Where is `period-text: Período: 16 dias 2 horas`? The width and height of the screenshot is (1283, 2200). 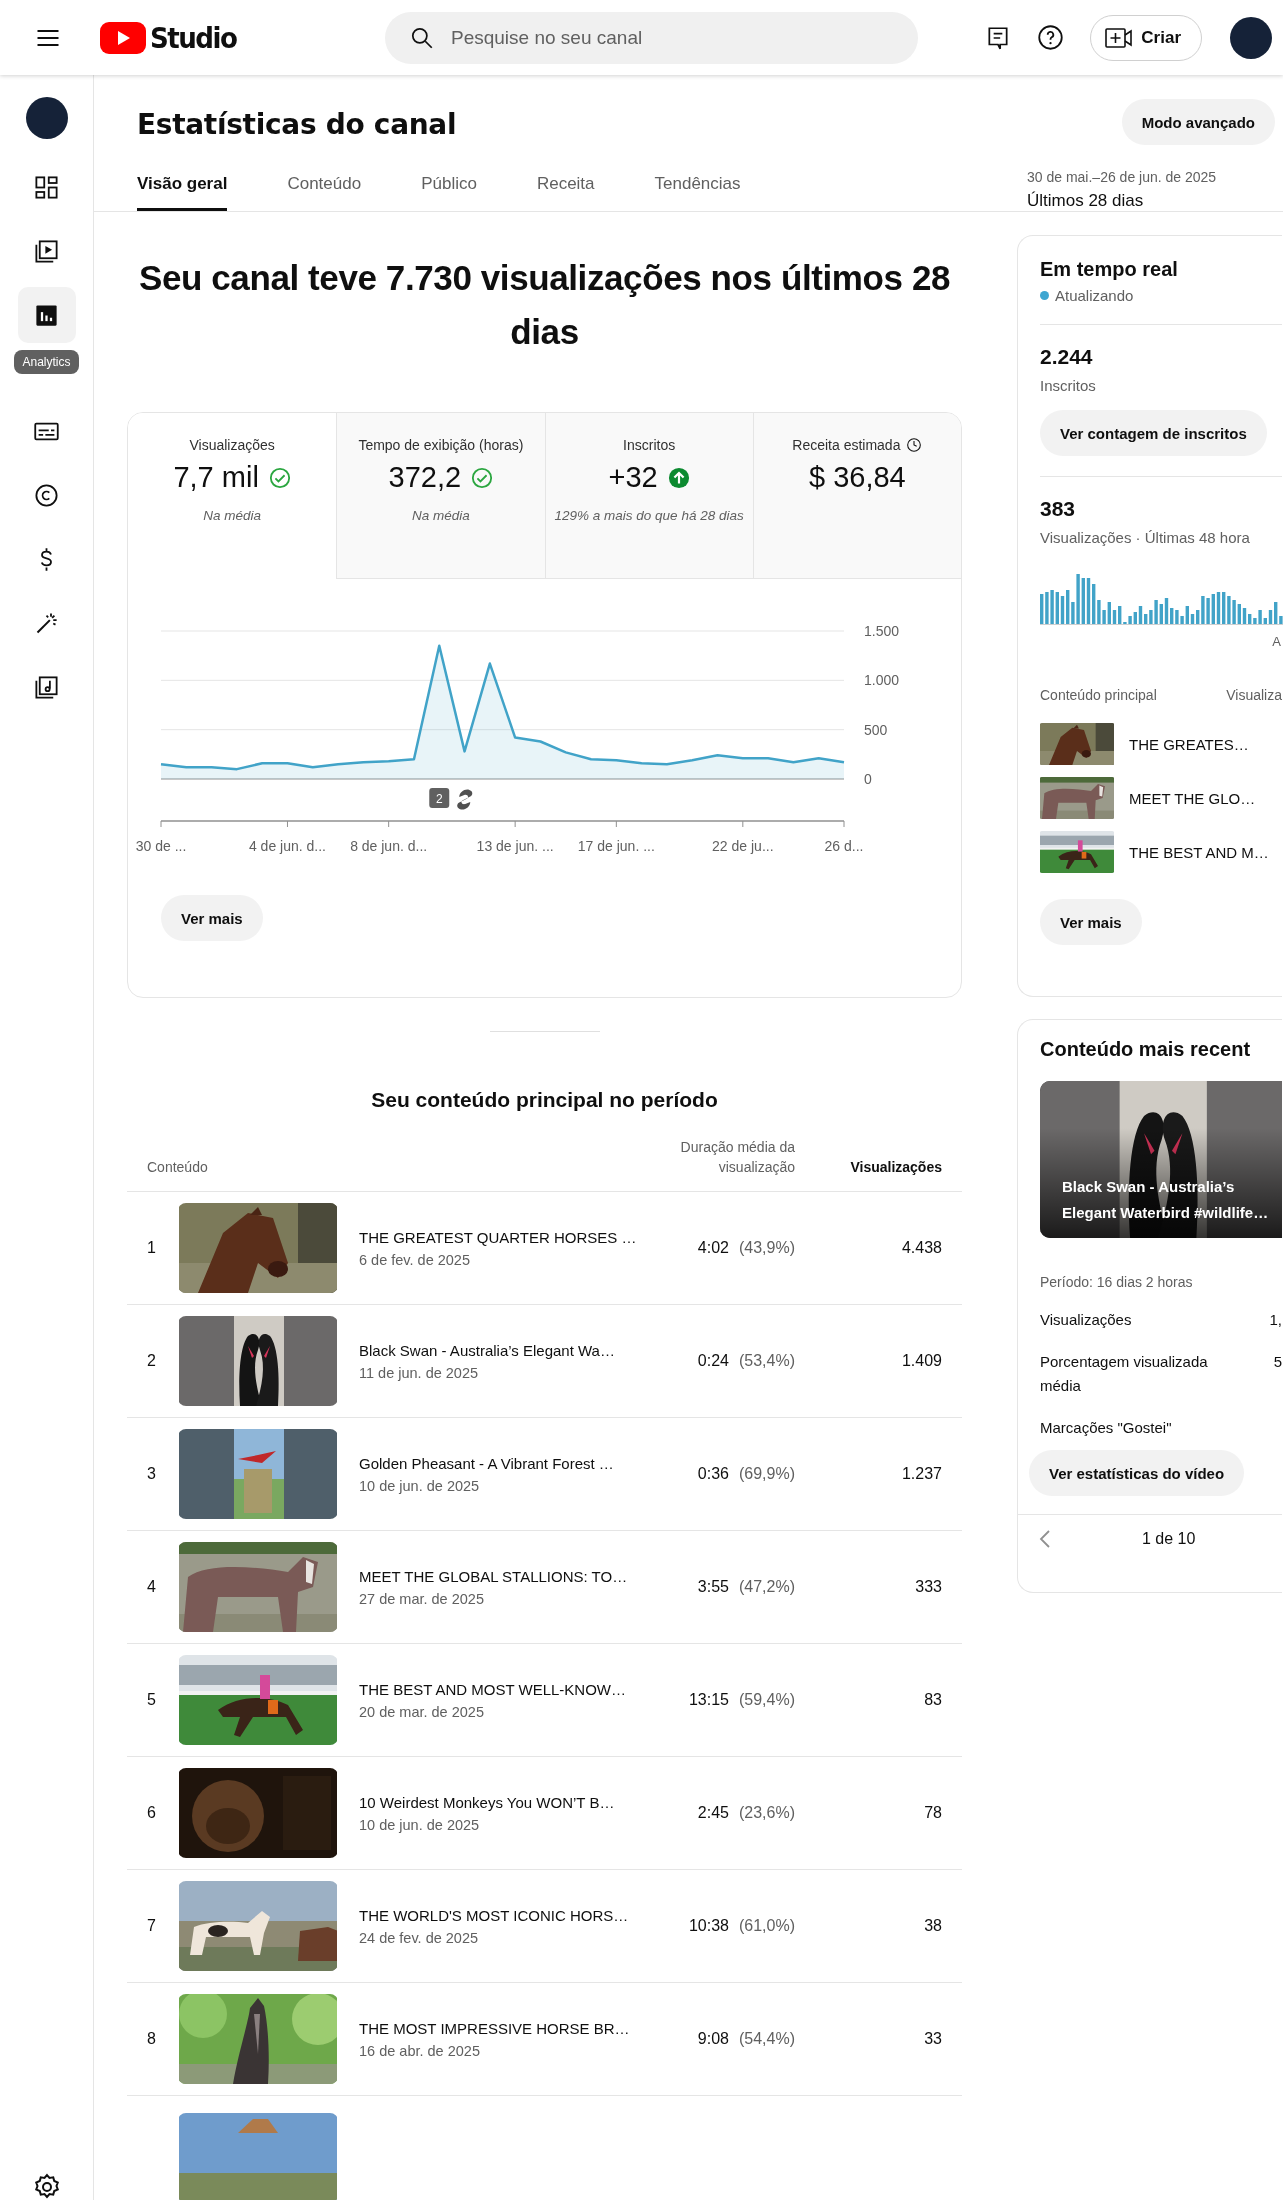
period-text: Período: 16 dias 2 horas is located at coordinates (1117, 1282).